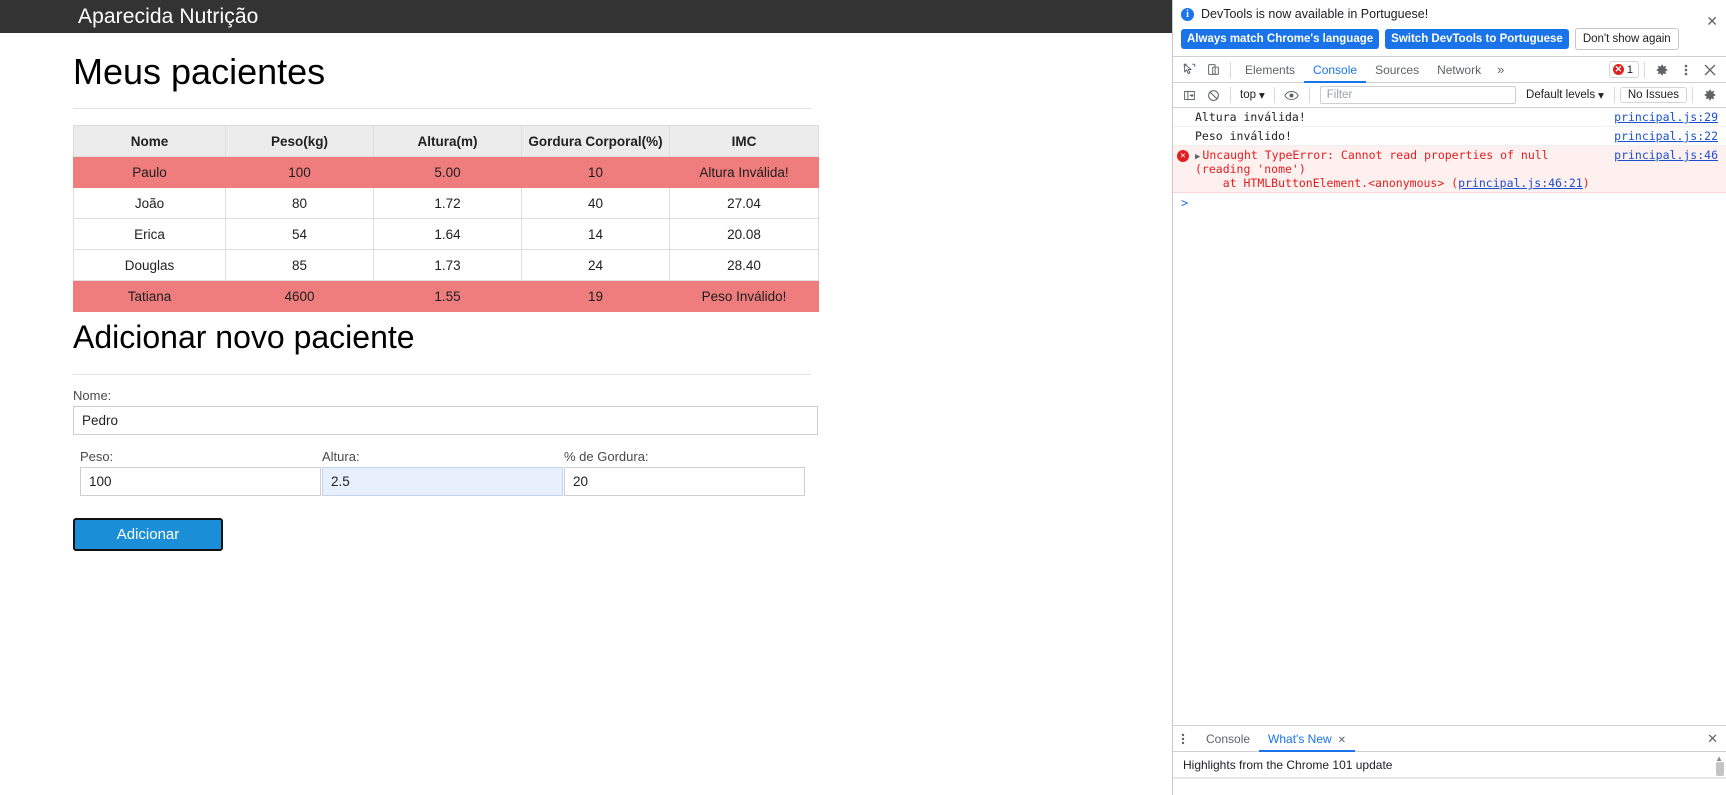 The height and width of the screenshot is (795, 1726). I want to click on error-icon: ✕, so click(1618, 69).